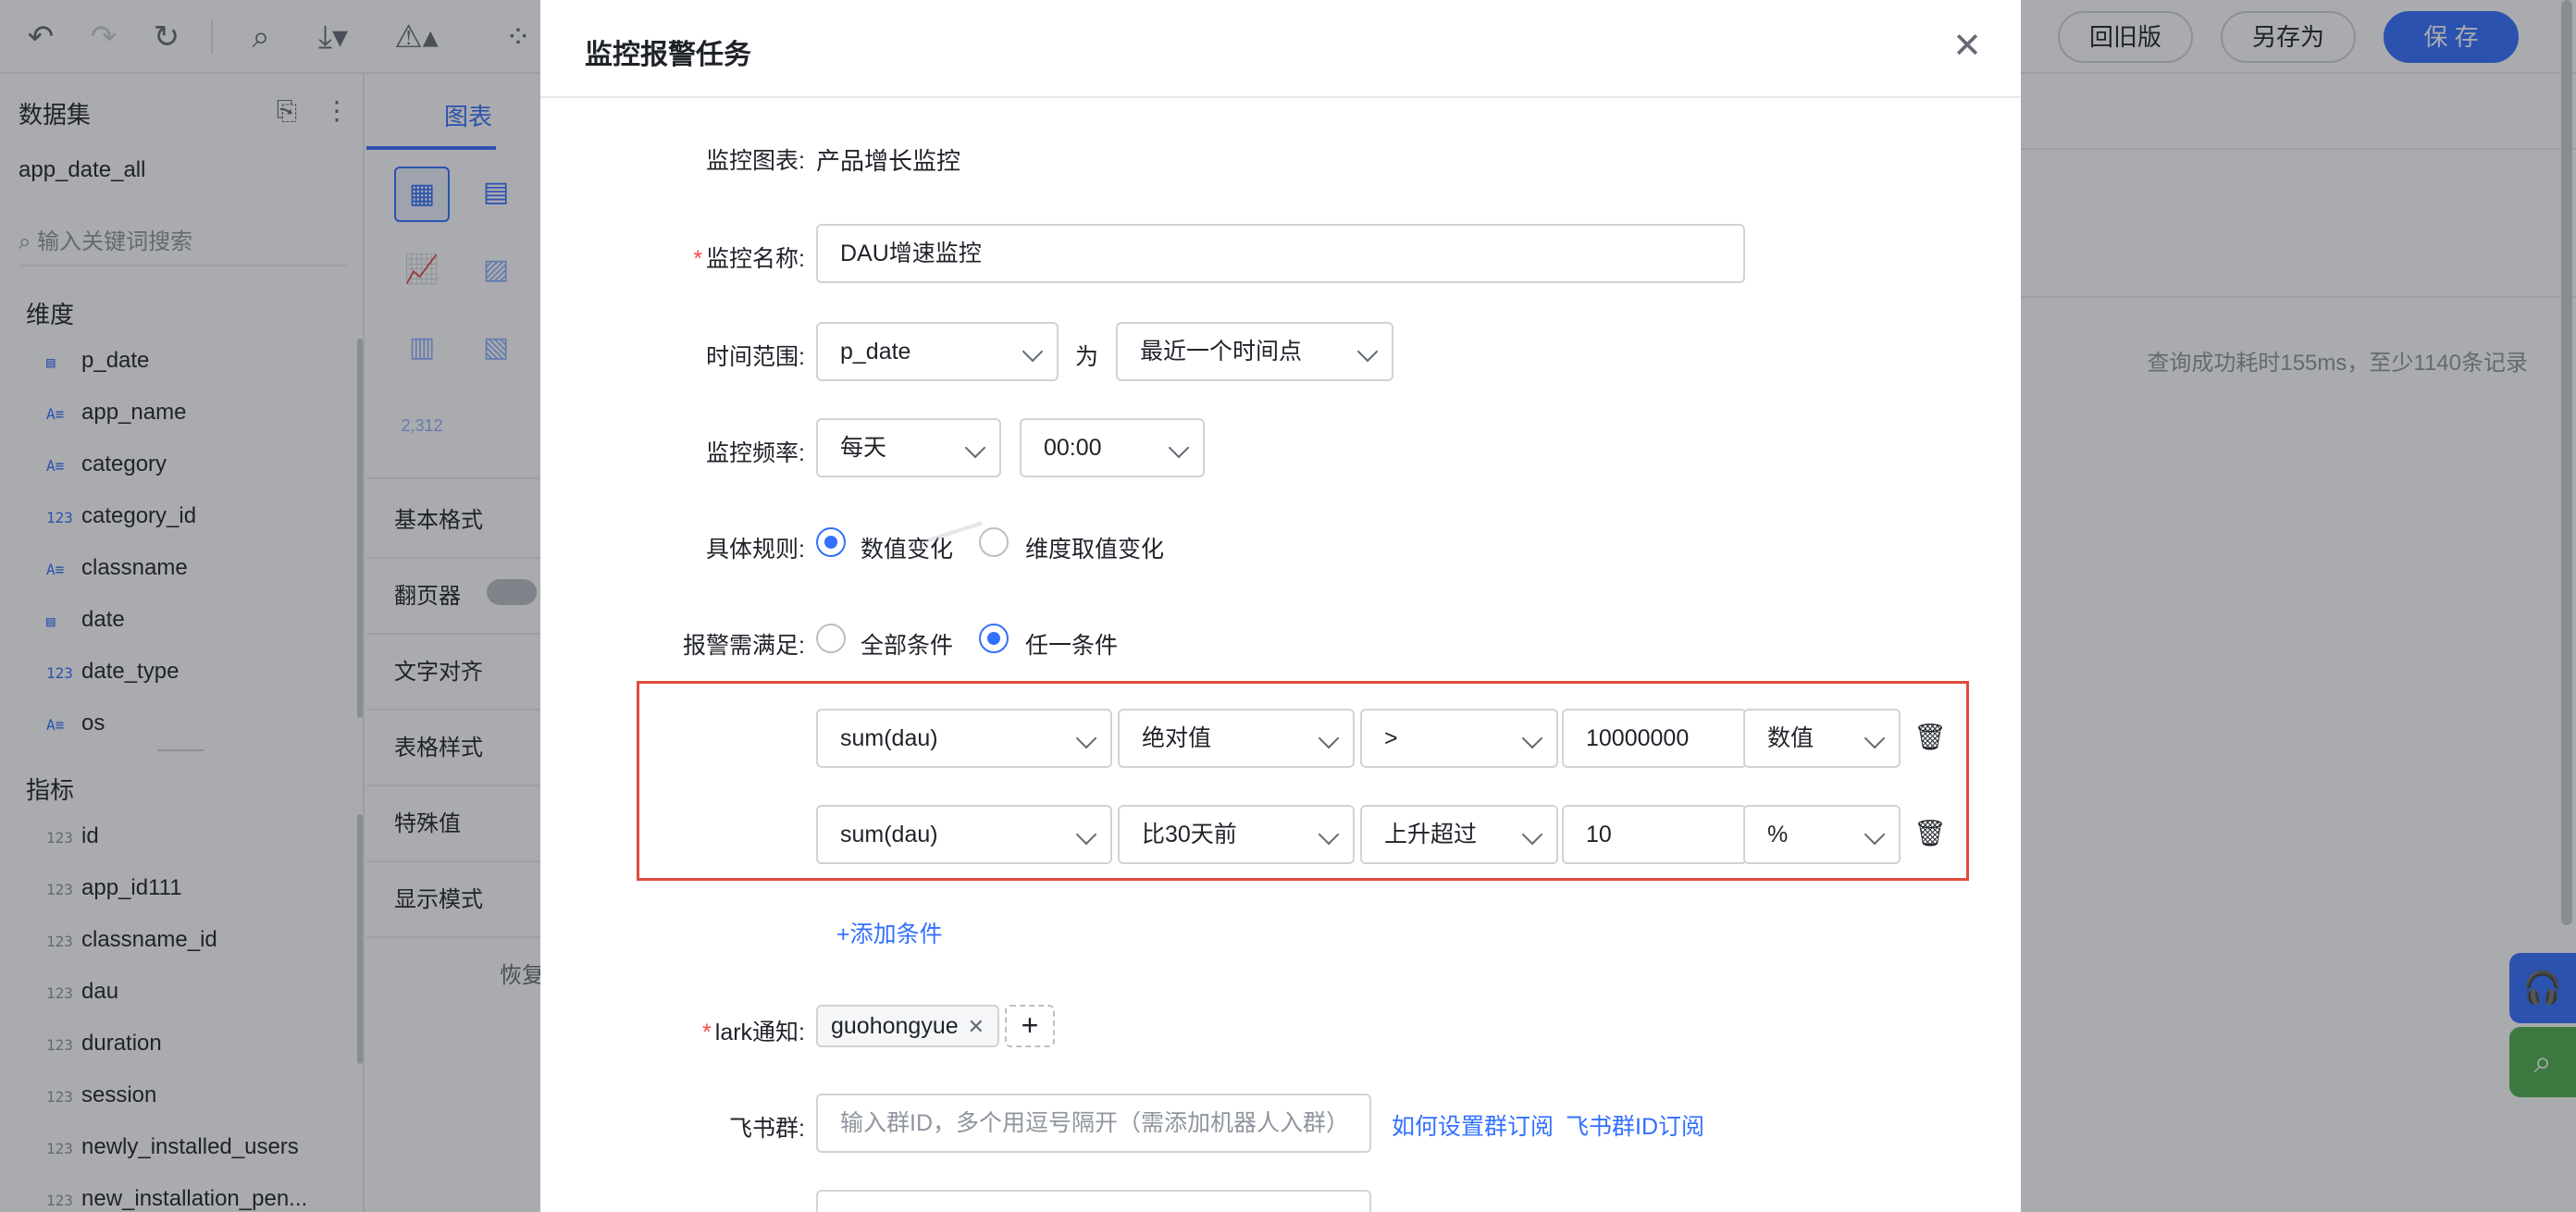 The height and width of the screenshot is (1212, 2576). What do you see at coordinates (1635, 1125) in the screenshot?
I see `feishu-id-link: 飞书群ID订阅` at bounding box center [1635, 1125].